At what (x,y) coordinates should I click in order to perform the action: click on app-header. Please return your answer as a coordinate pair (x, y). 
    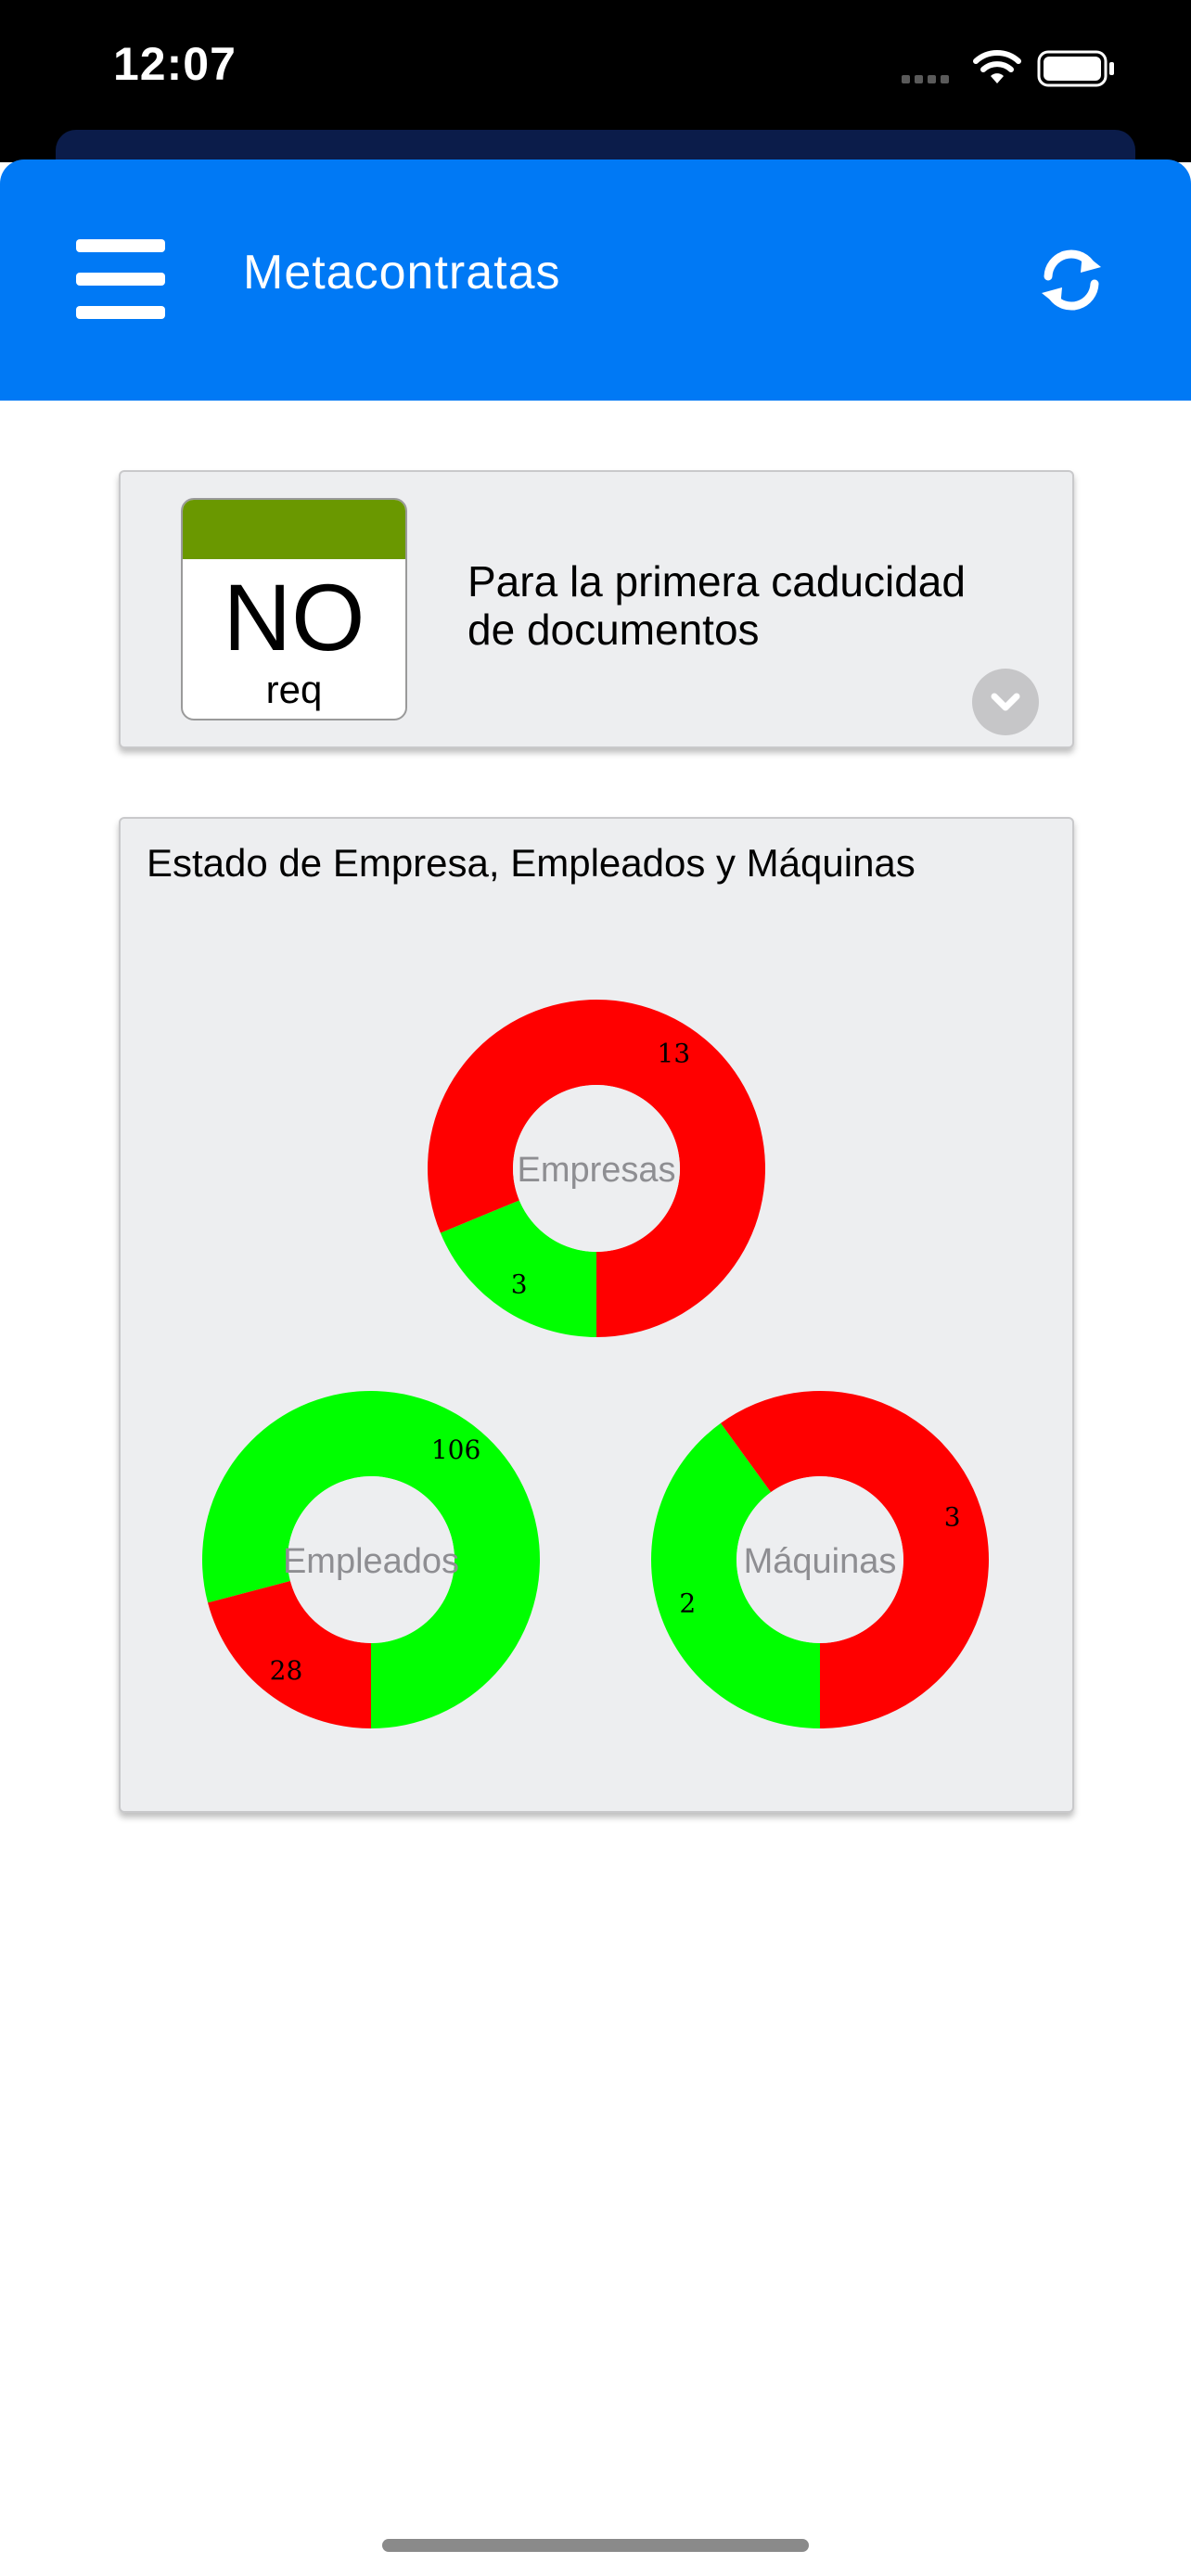
    Looking at the image, I should click on (595, 280).